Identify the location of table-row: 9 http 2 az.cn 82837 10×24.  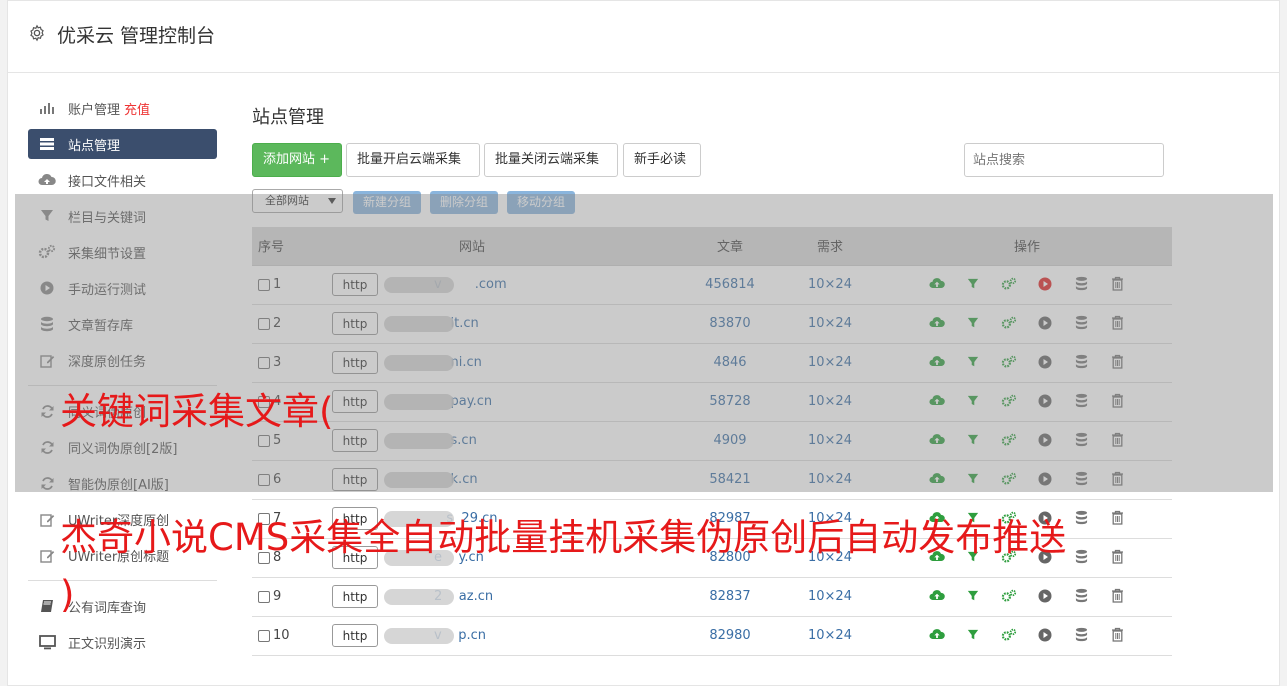
(712, 597).